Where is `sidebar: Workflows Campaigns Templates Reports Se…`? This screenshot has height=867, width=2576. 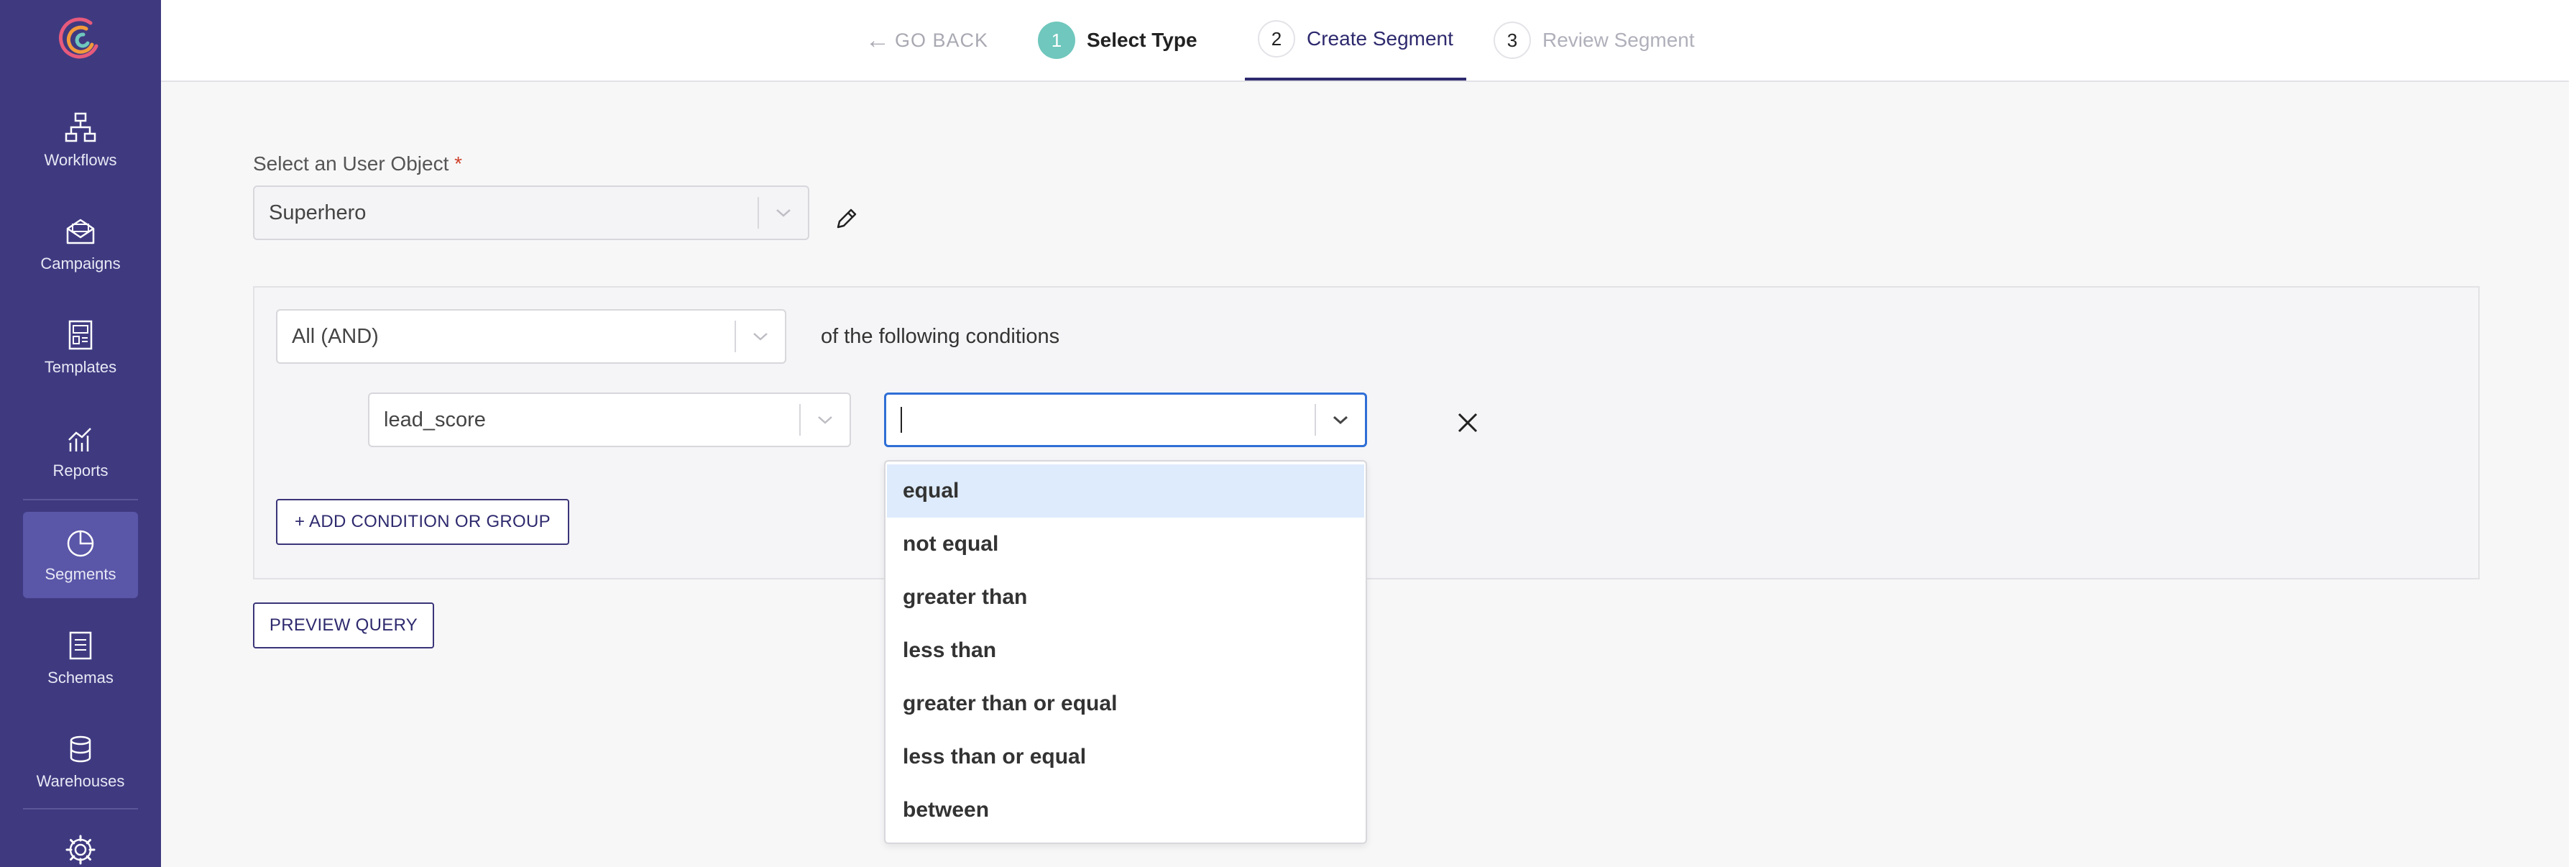 sidebar: Workflows Campaigns Templates Reports Se… is located at coordinates (80, 433).